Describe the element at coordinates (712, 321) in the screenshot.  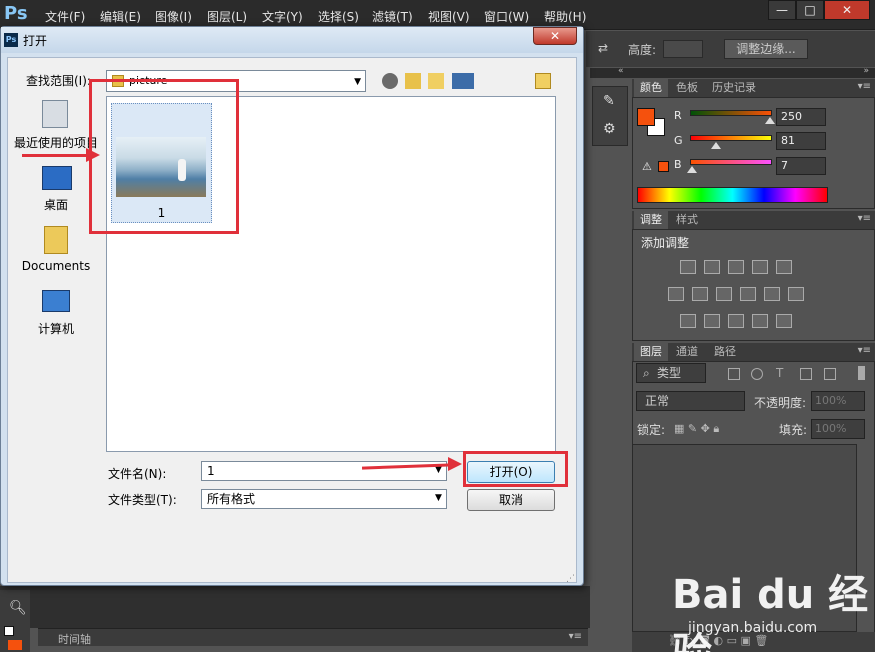
I see `posterize-icon` at that location.